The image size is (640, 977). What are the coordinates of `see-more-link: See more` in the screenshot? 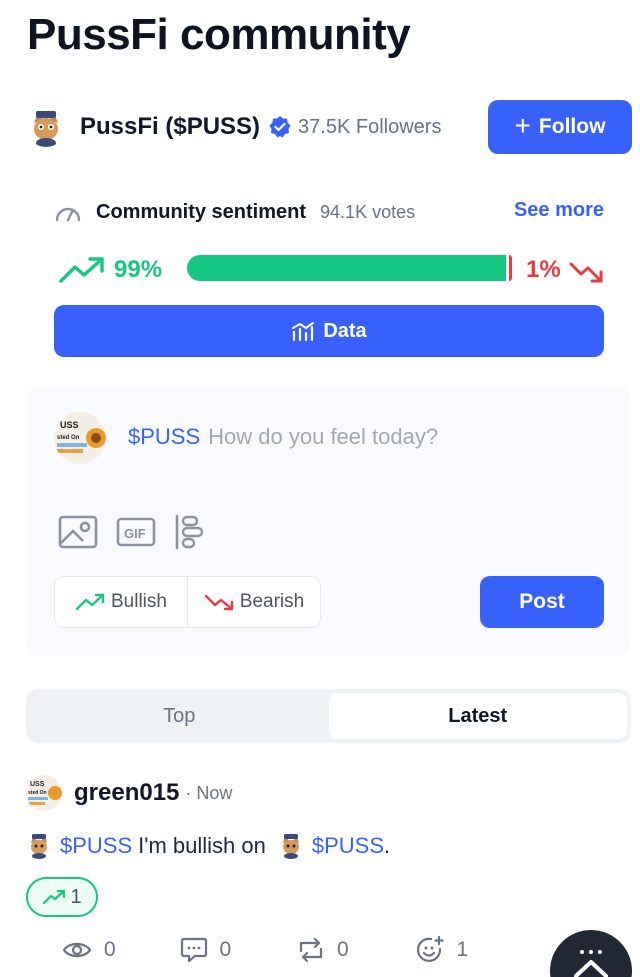 It's located at (559, 210).